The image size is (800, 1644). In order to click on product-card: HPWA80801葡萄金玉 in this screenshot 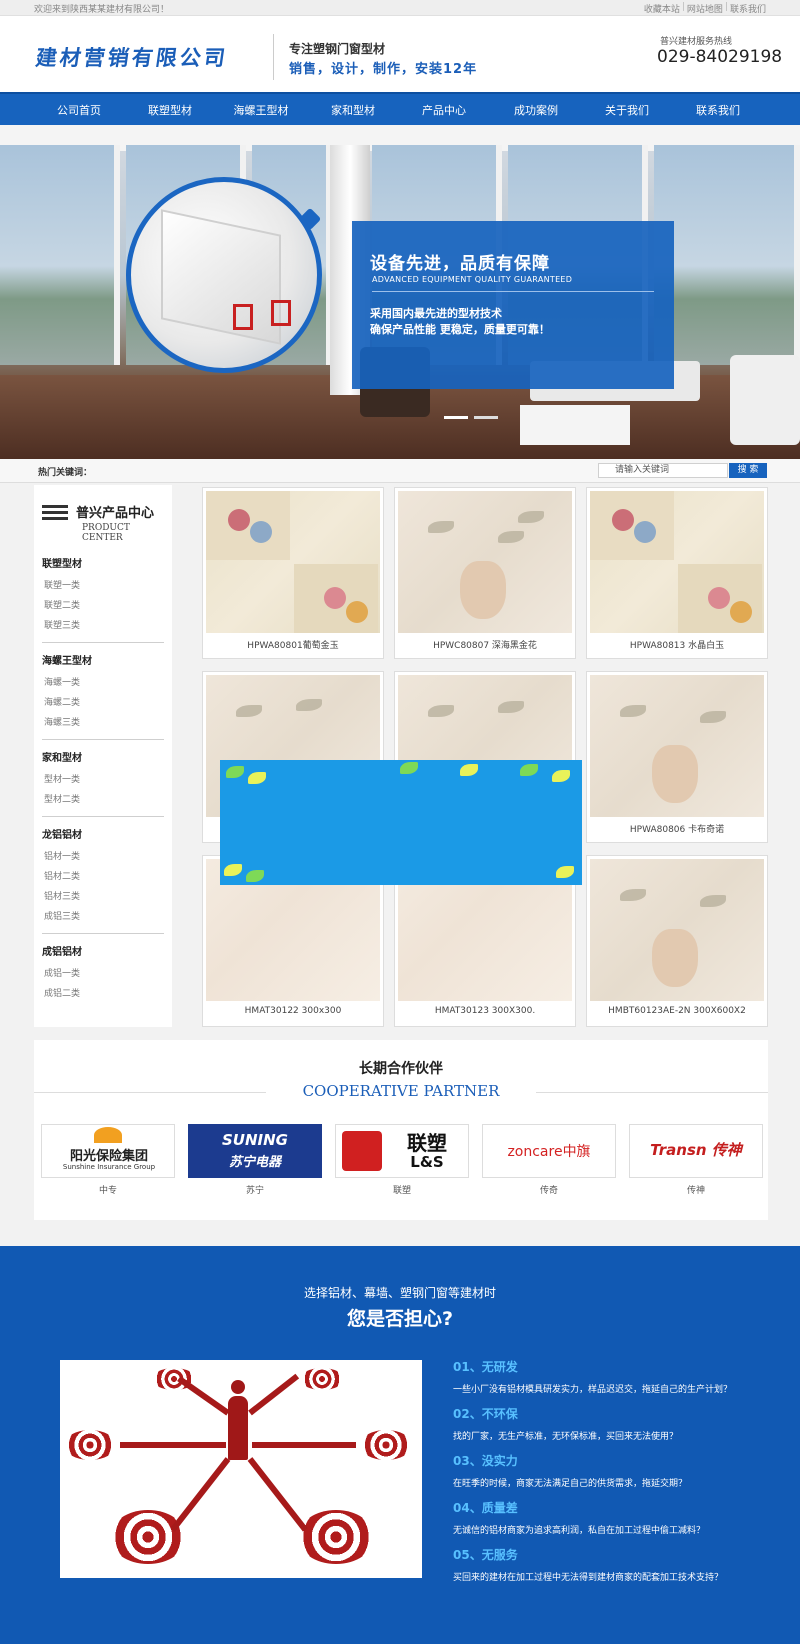, I will do `click(293, 573)`.